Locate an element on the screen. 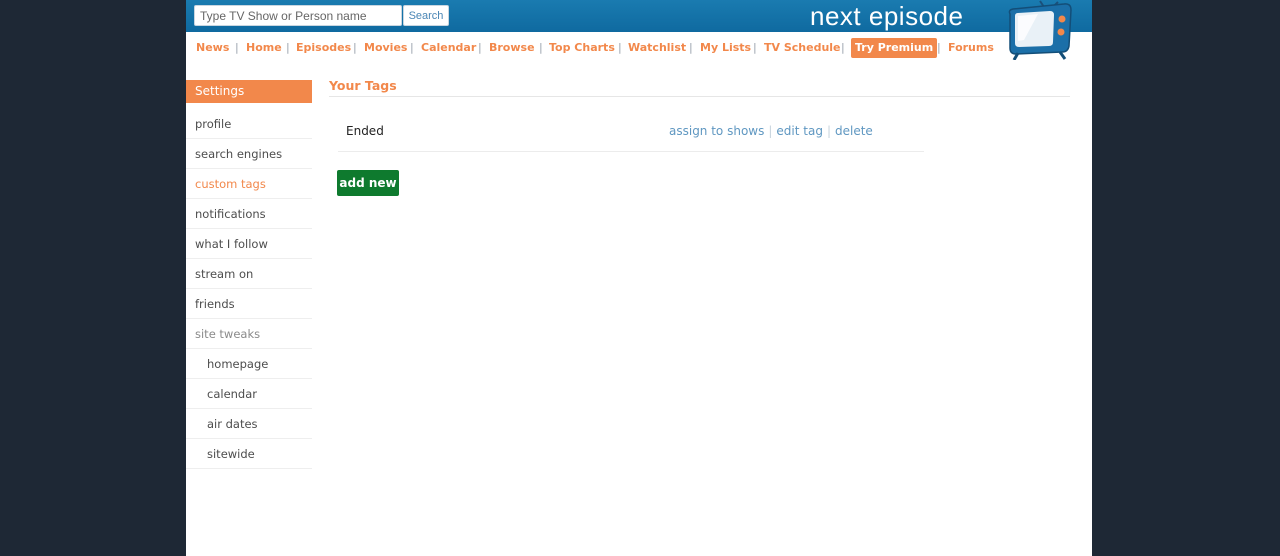 The height and width of the screenshot is (556, 1280). nav-home: Home is located at coordinates (264, 47).